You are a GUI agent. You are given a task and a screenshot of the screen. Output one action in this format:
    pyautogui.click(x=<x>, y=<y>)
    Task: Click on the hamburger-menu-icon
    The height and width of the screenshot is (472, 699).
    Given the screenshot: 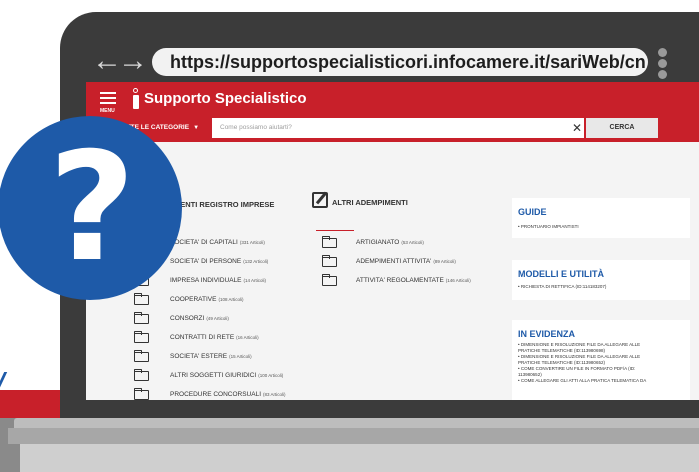 What is the action you would take?
    pyautogui.click(x=108, y=99)
    